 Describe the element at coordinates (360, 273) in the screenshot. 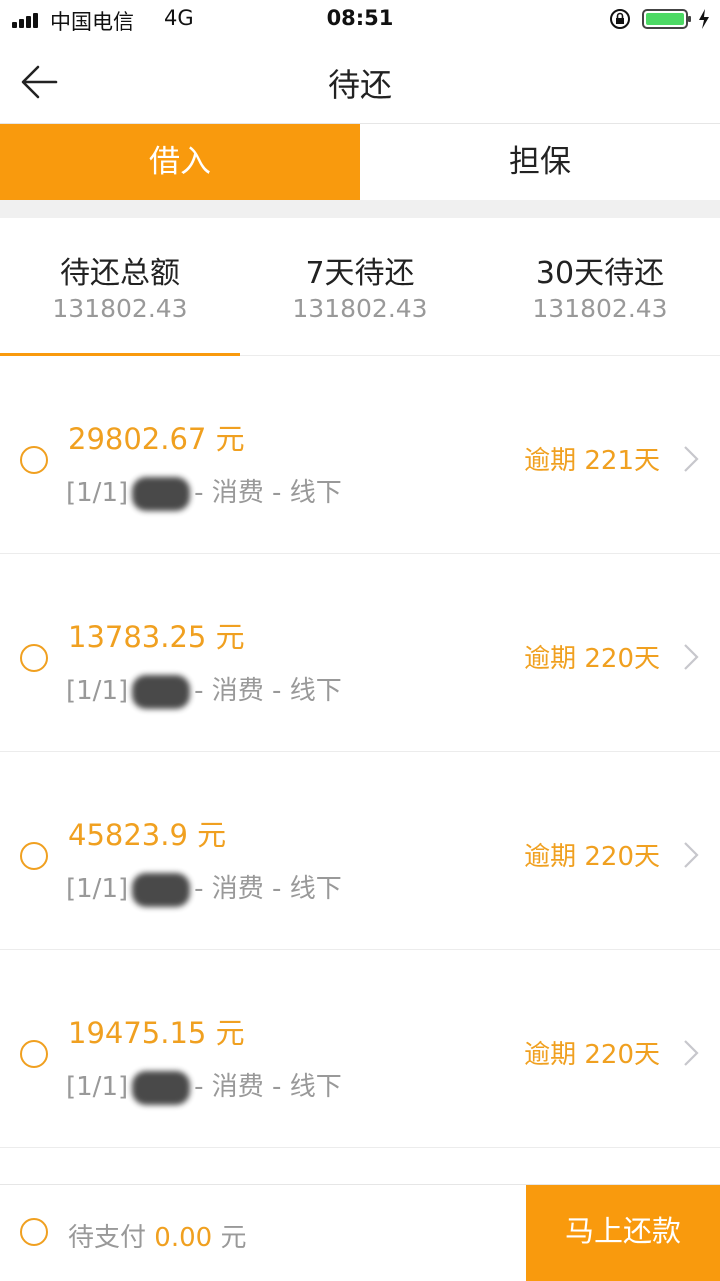

I see `7-day-due-label: 7天待还` at that location.